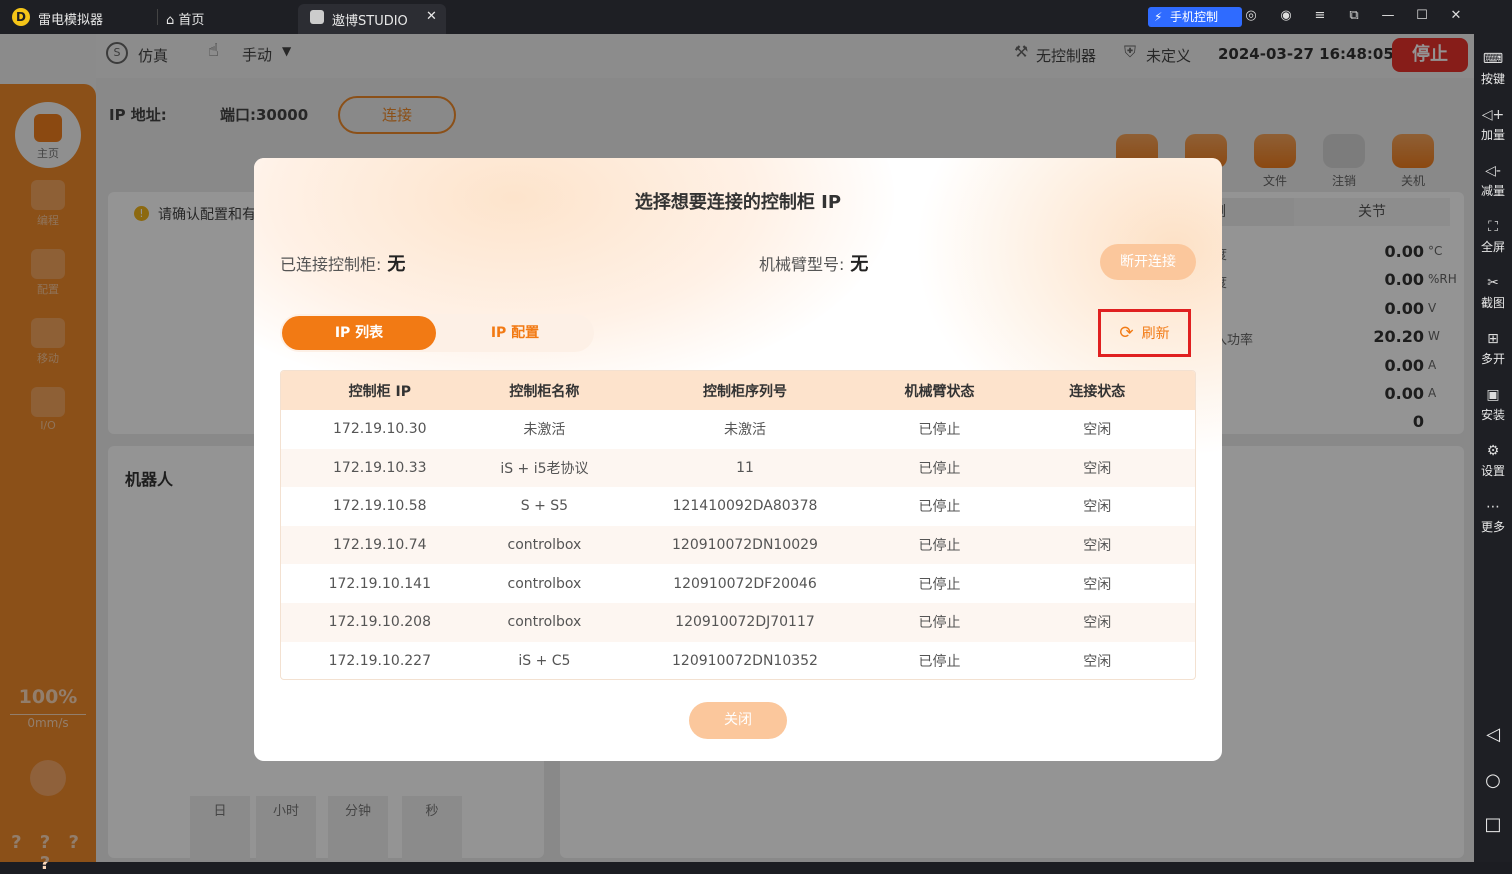  Describe the element at coordinates (1493, 291) in the screenshot. I see `screenshot-button: ✂ 截图` at that location.